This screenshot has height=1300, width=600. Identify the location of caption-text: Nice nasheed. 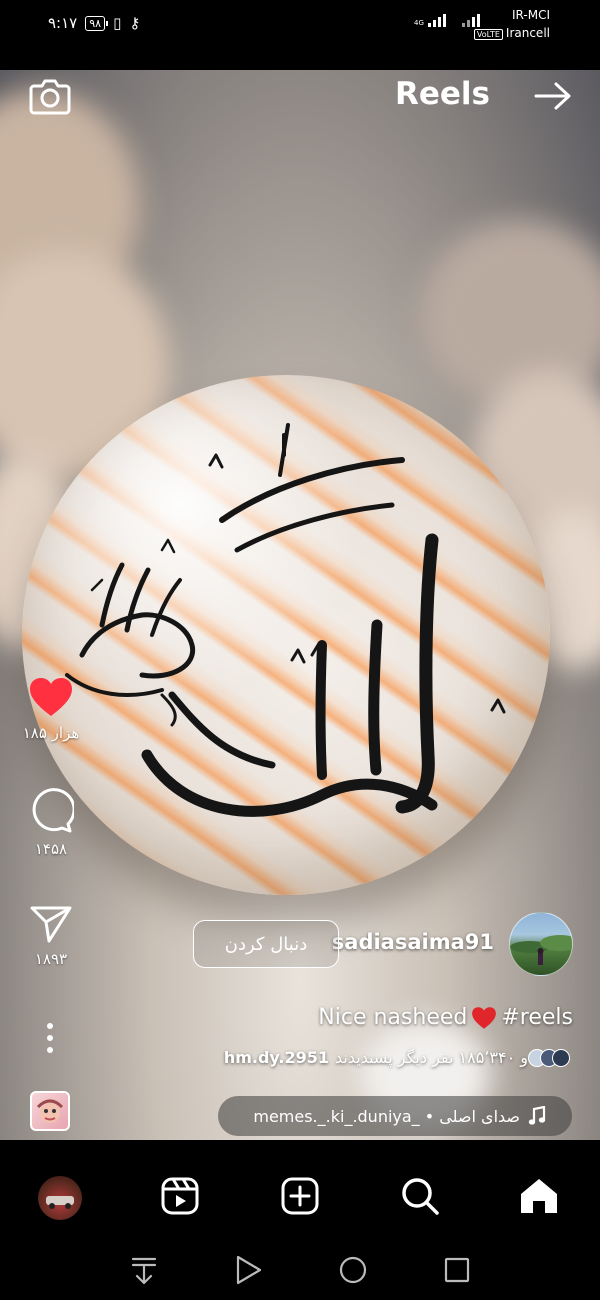
(393, 1017).